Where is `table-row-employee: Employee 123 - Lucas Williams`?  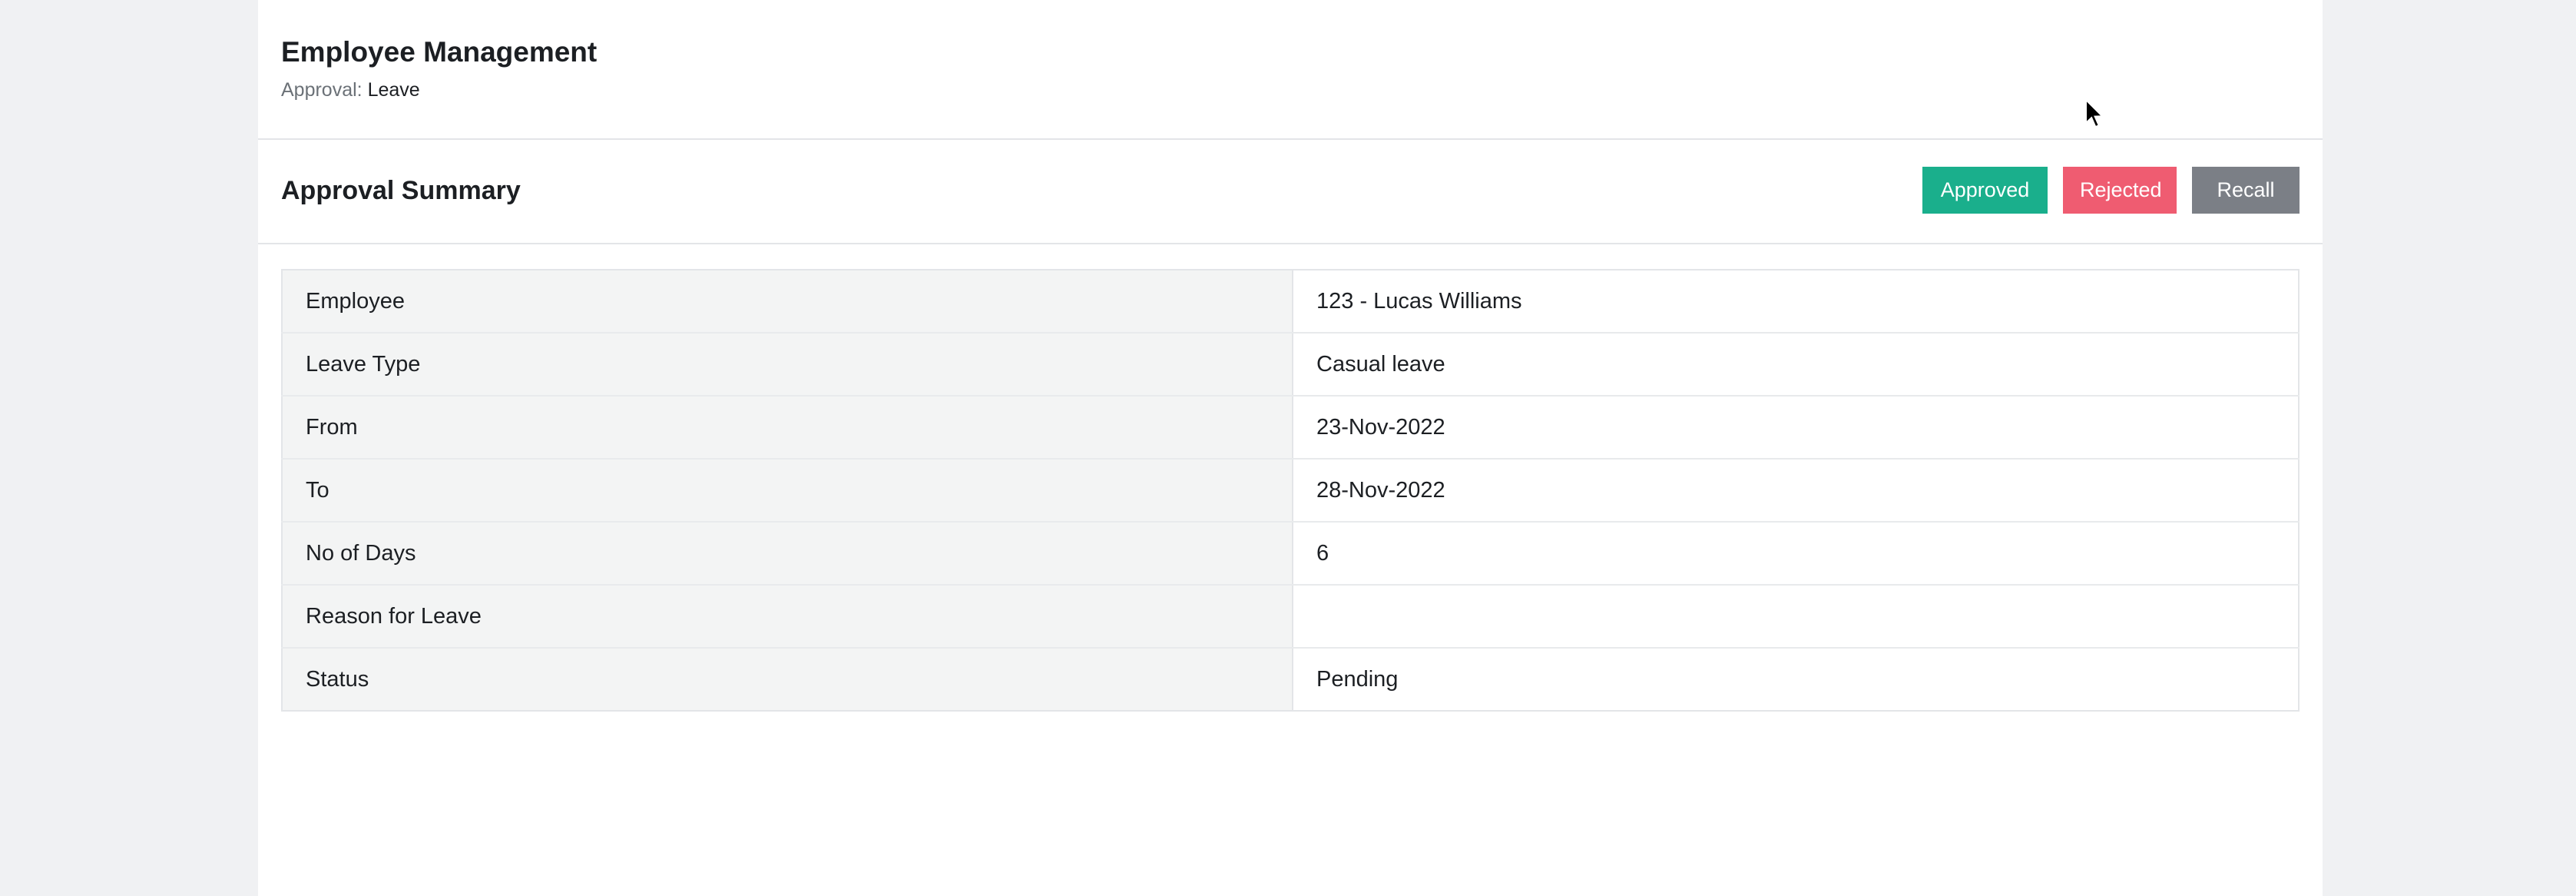
table-row-employee: Employee 123 - Lucas Williams is located at coordinates (1290, 302).